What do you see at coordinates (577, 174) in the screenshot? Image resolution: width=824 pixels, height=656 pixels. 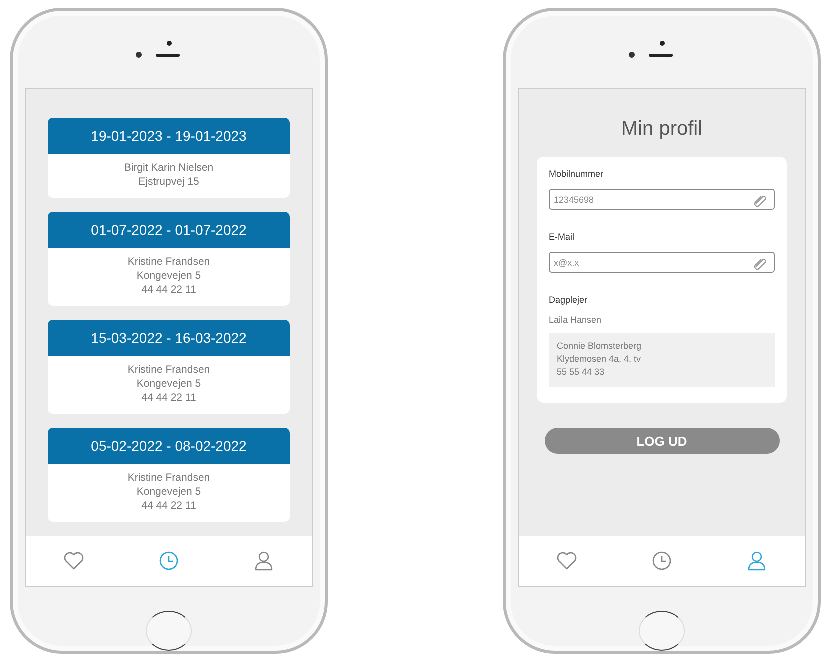 I see `field-label: Mobilnummer` at bounding box center [577, 174].